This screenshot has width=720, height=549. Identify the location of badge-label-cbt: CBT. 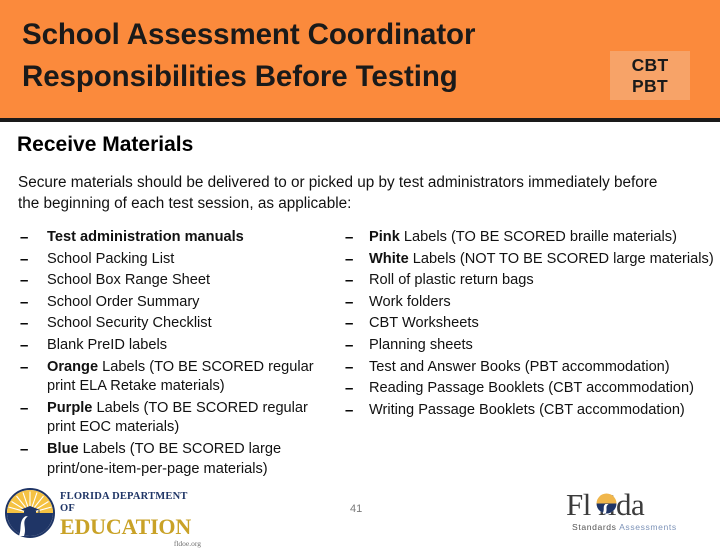
(650, 64).